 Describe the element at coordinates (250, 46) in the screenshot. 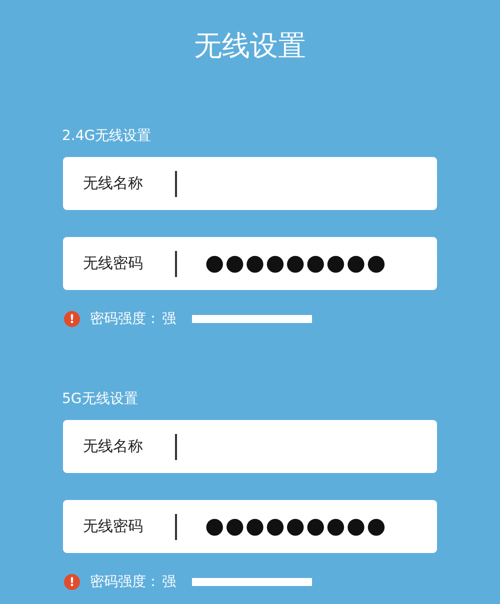

I see `page-title: 无线设置` at that location.